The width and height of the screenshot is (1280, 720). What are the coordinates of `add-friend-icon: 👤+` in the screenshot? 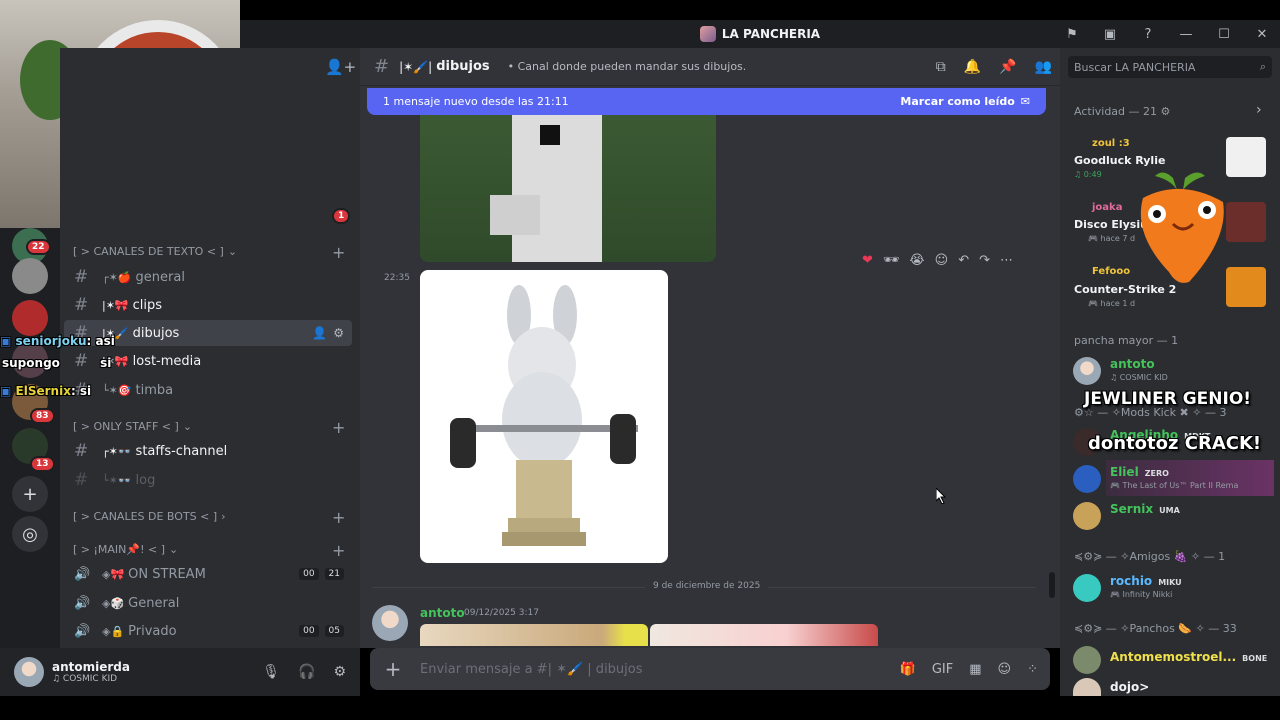 It's located at (340, 67).